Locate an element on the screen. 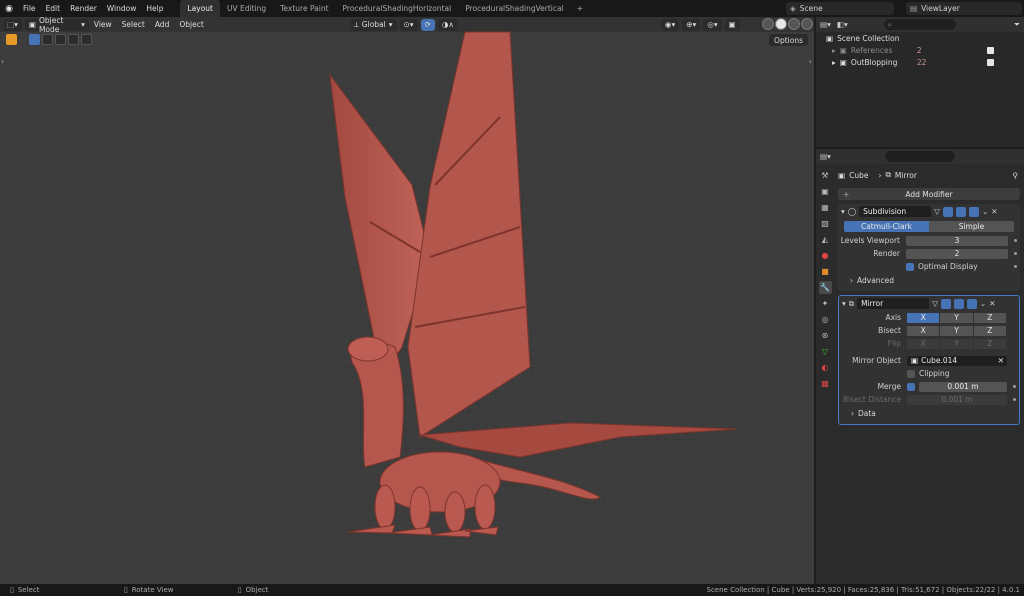 This screenshot has height=596, width=1024. levels-viewport-field: 3 is located at coordinates (957, 240).